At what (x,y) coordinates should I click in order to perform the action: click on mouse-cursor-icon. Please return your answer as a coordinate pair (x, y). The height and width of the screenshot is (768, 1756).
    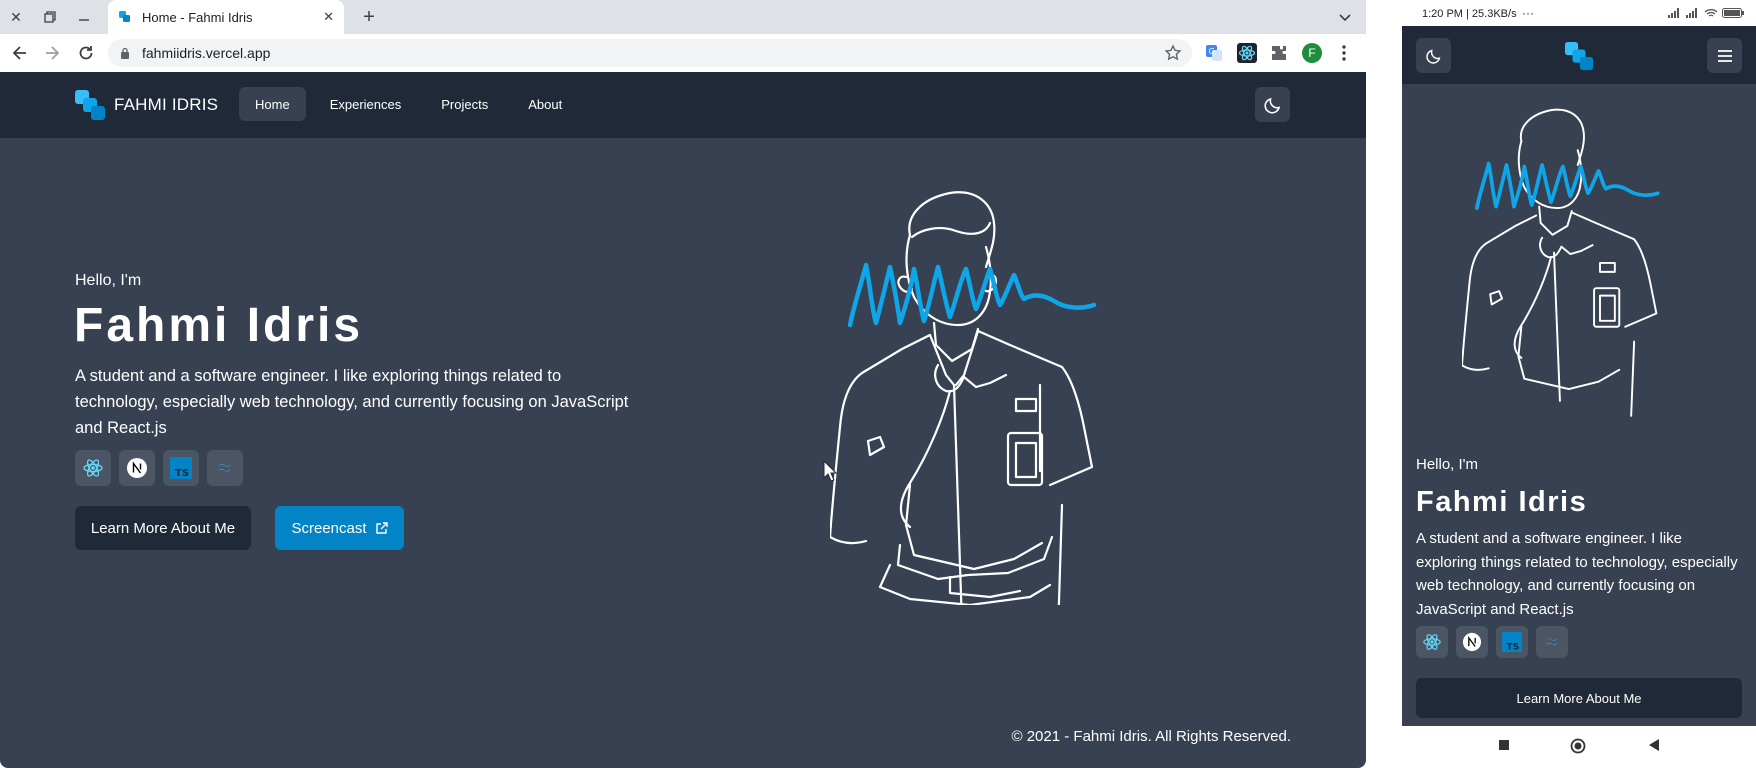
    Looking at the image, I should click on (830, 471).